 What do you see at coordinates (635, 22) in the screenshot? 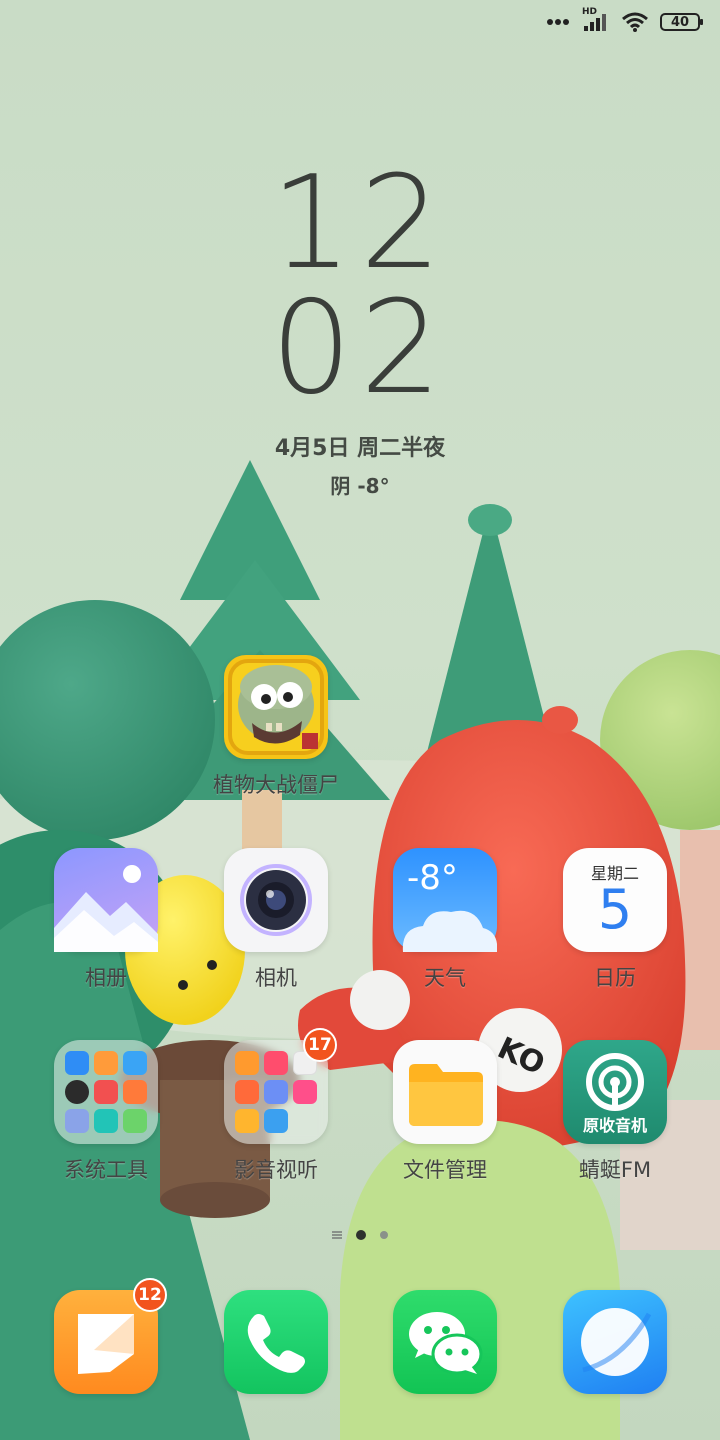
I see `wifi-icon` at bounding box center [635, 22].